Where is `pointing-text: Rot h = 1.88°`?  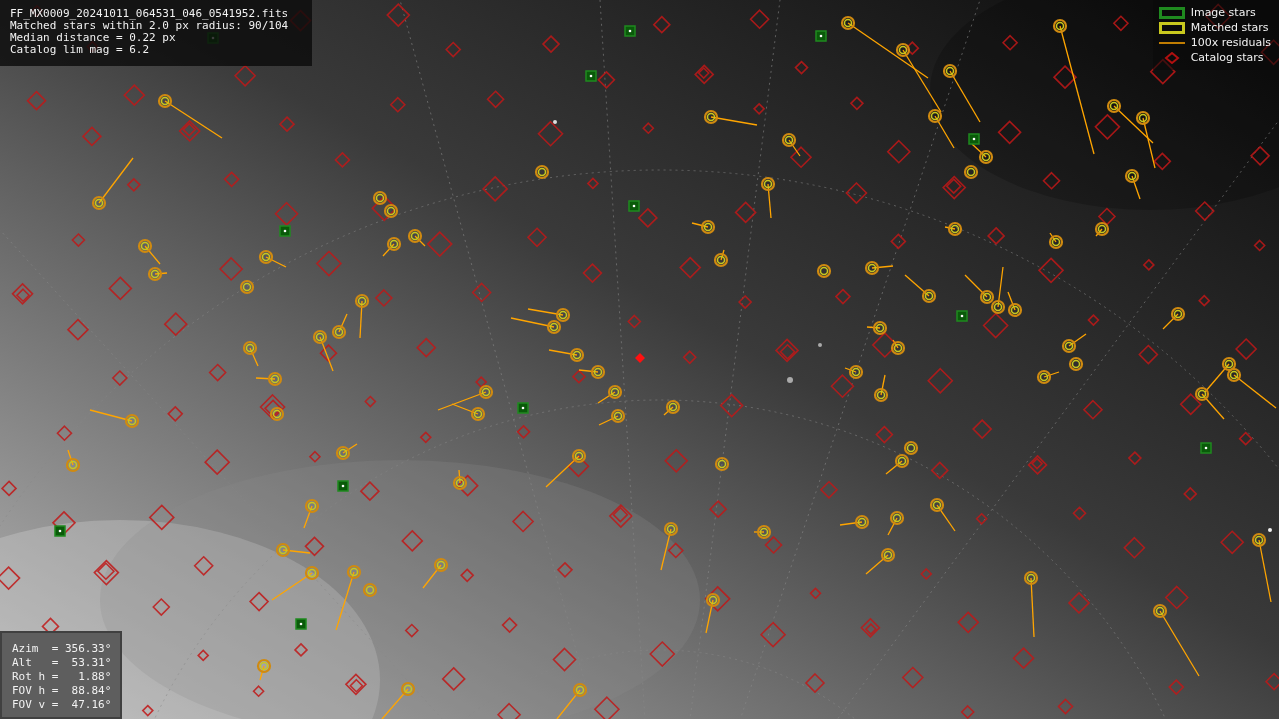
pointing-text: Rot h = 1.88° is located at coordinates (61, 677).